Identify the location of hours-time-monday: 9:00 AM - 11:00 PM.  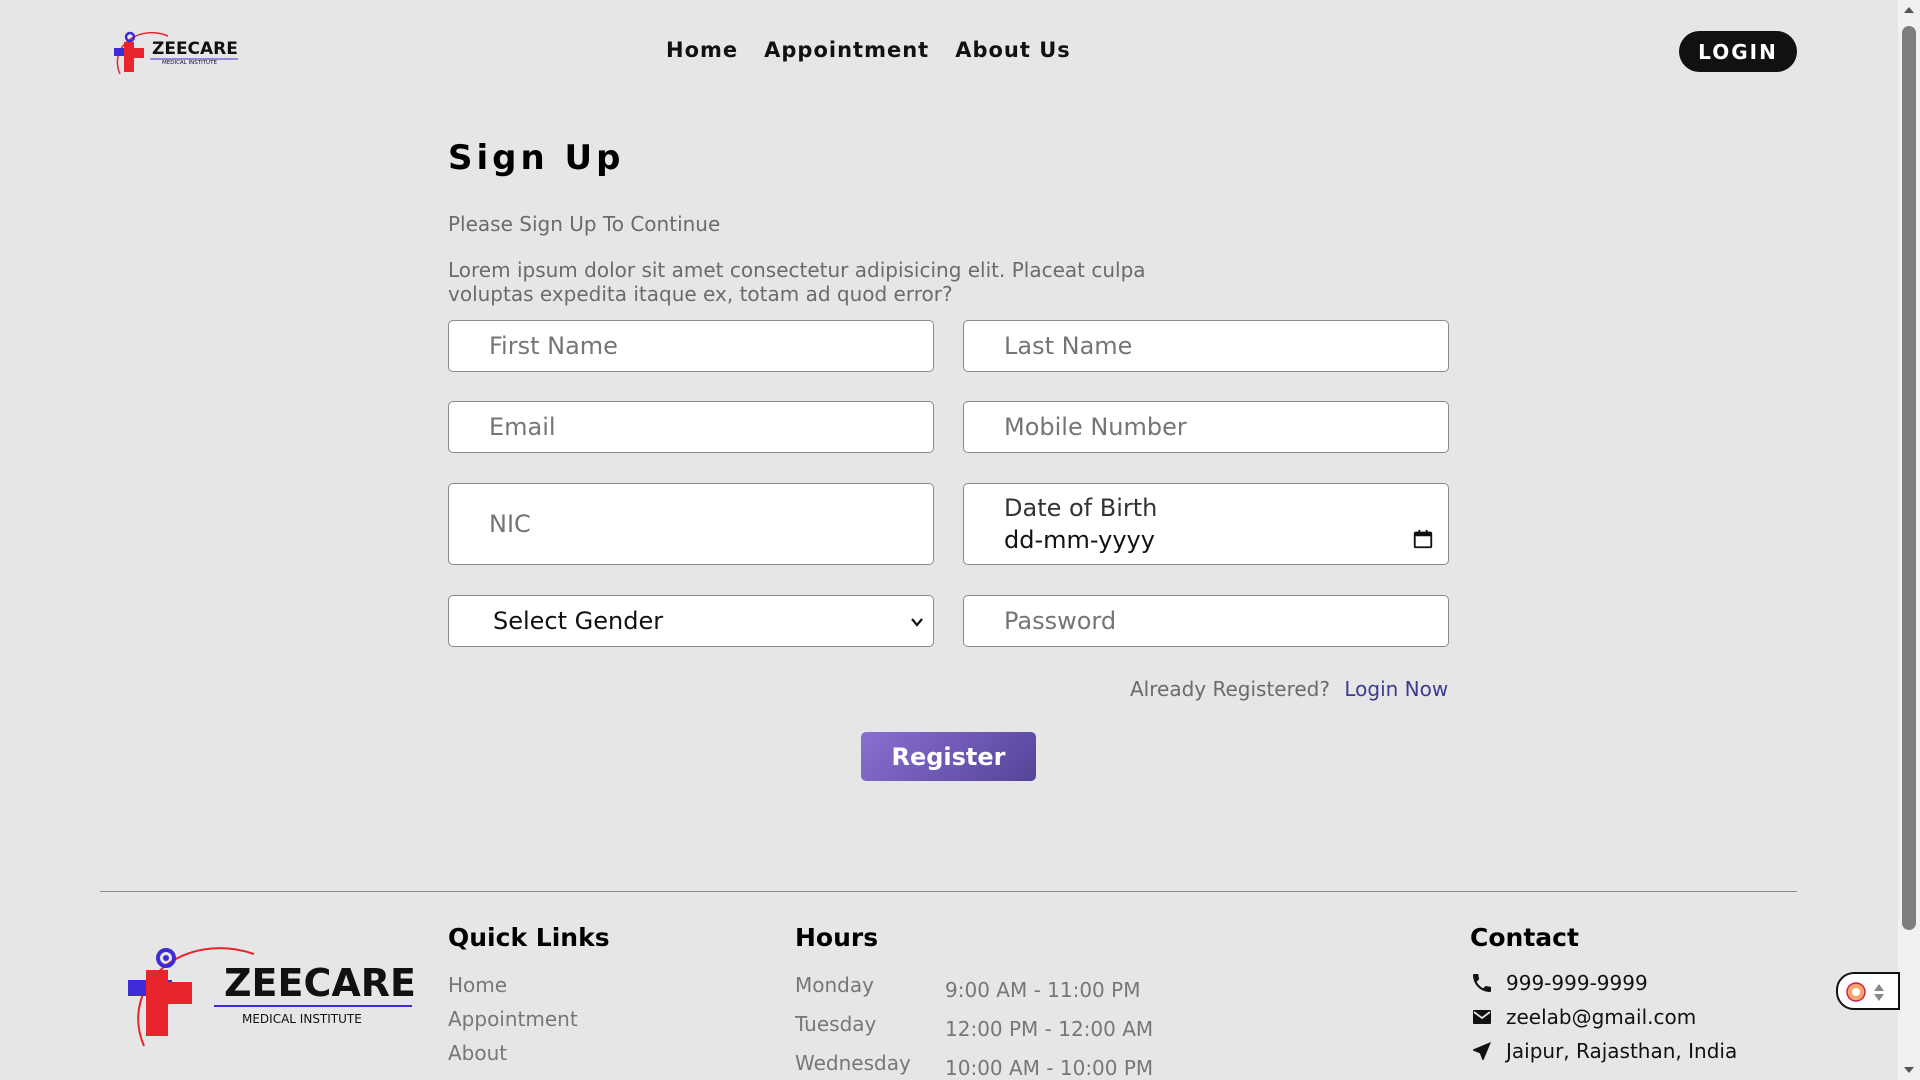
(1043, 990).